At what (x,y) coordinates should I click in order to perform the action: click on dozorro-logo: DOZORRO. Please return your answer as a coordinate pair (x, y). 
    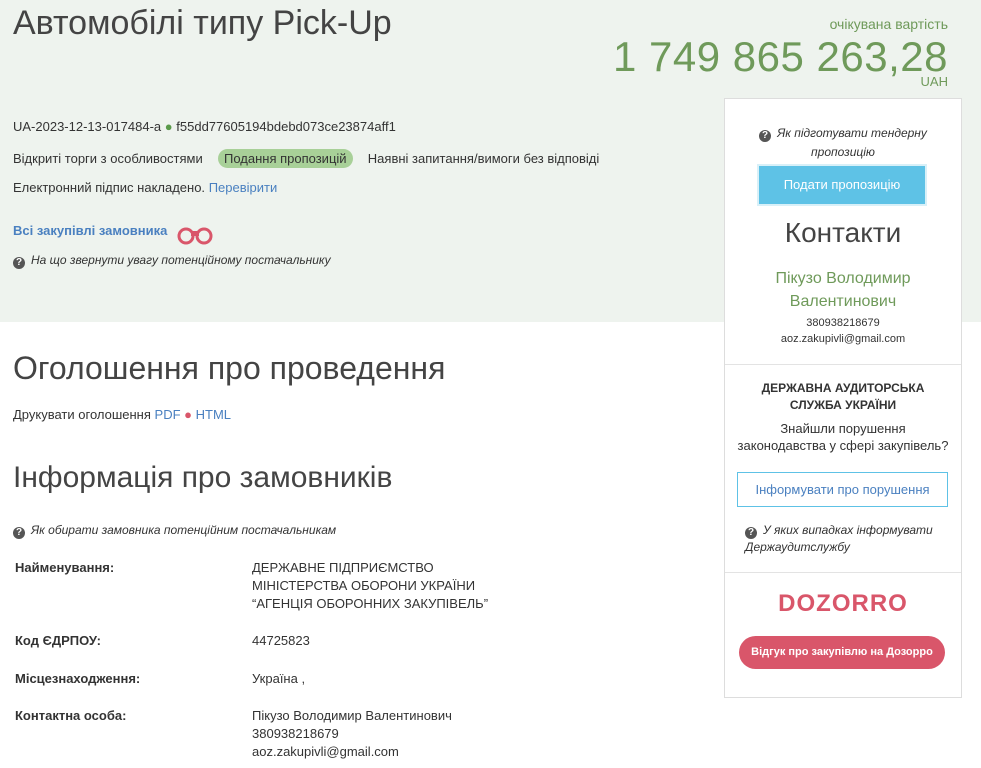
    Looking at the image, I should click on (843, 603).